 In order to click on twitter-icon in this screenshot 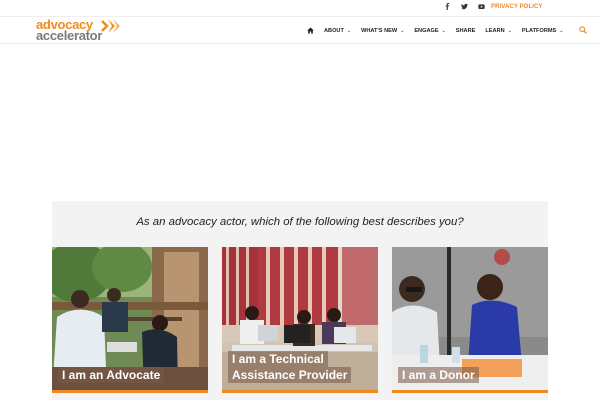, I will do `click(464, 6)`.